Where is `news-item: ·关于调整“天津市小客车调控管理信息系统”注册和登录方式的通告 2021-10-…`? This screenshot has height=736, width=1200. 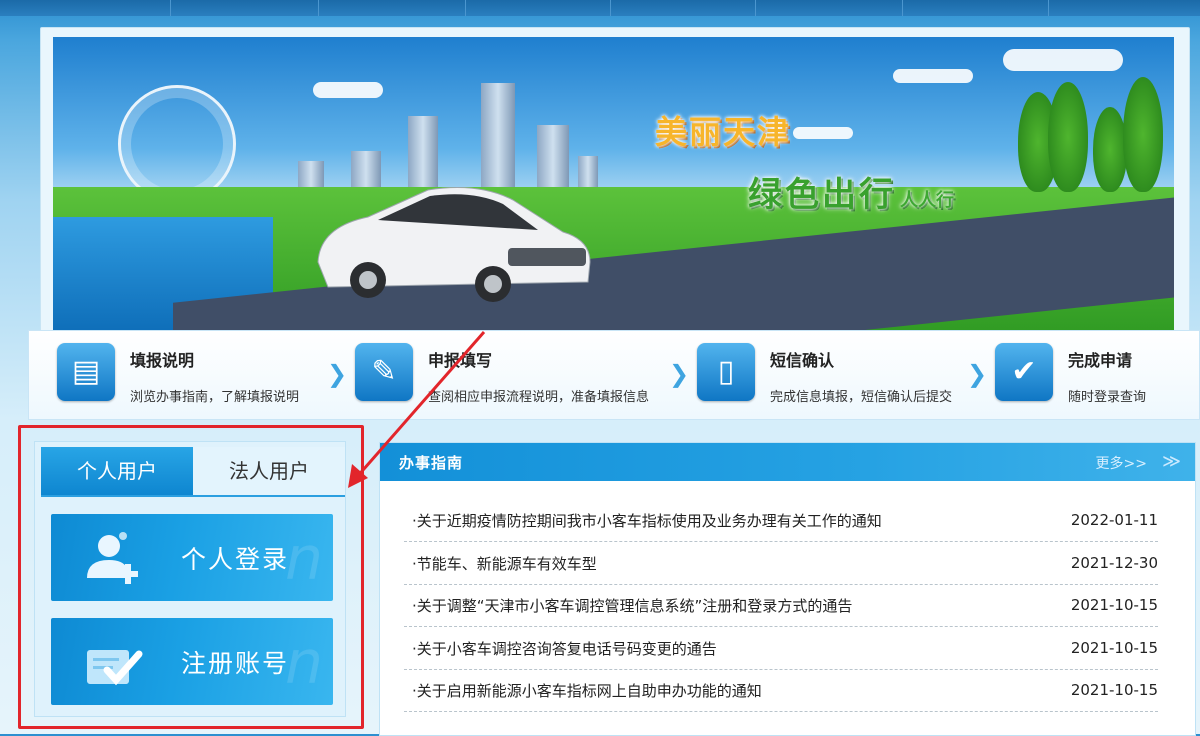
news-item: ·关于调整“天津市小客车调控管理信息系统”注册和登录方式的通告 2021-10-… is located at coordinates (781, 605).